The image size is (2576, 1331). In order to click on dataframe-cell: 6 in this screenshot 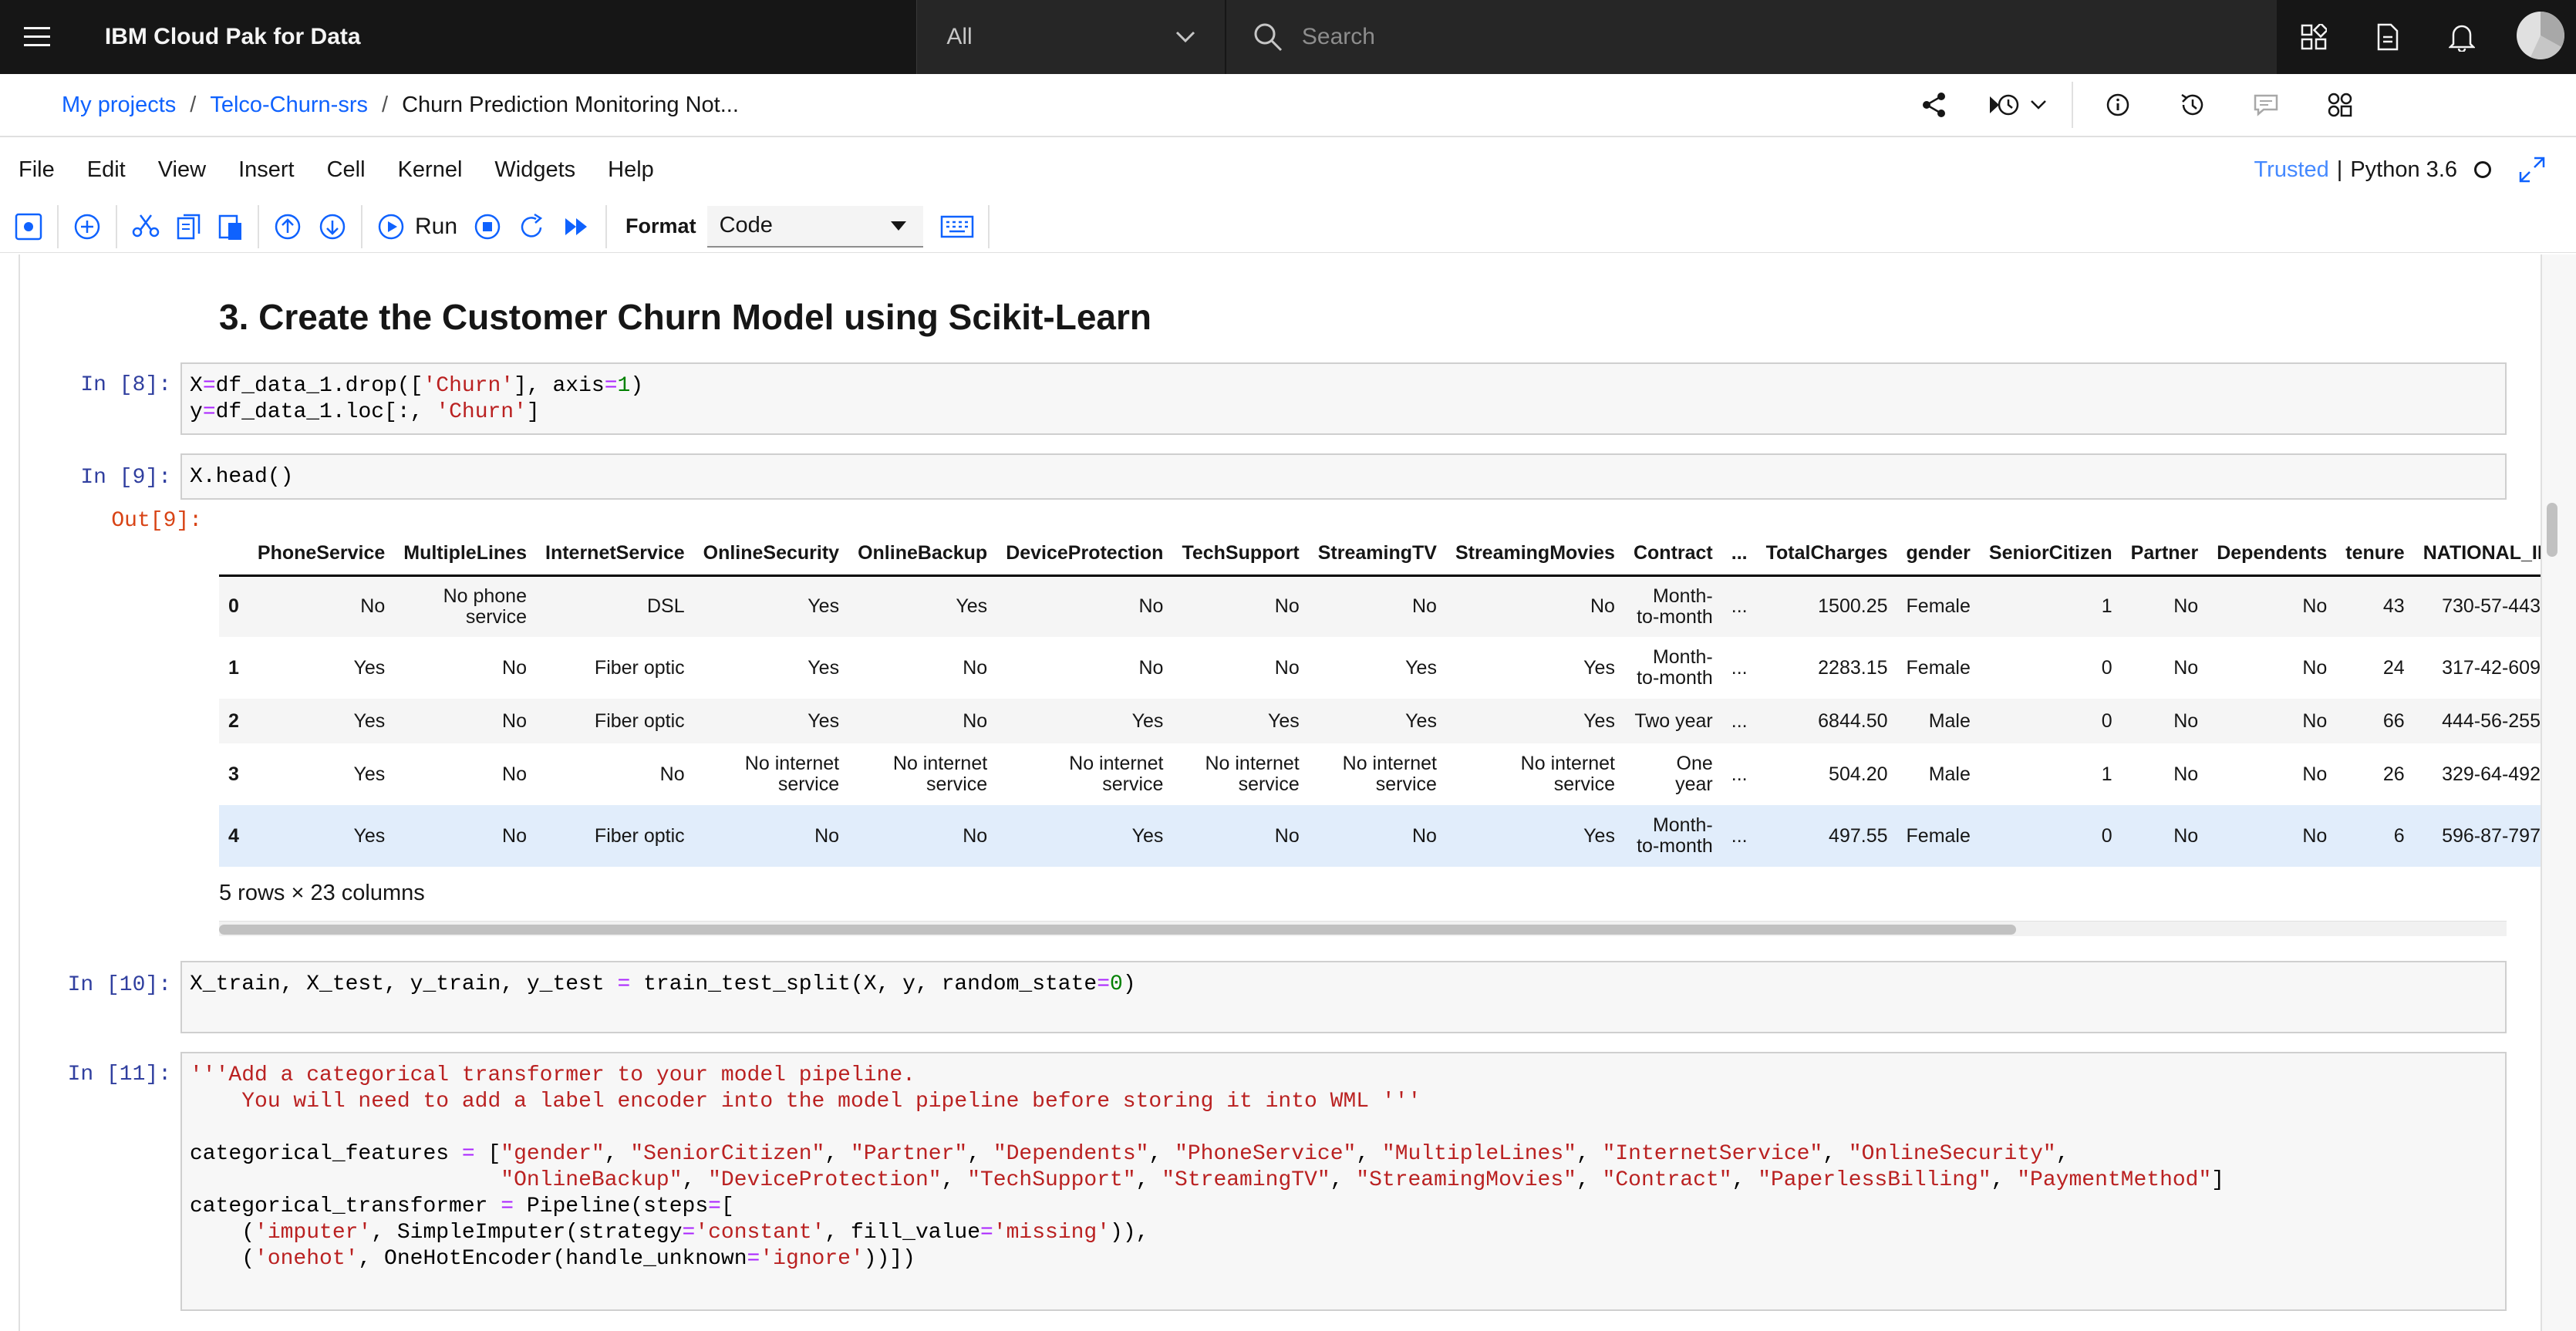, I will do `click(2375, 836)`.